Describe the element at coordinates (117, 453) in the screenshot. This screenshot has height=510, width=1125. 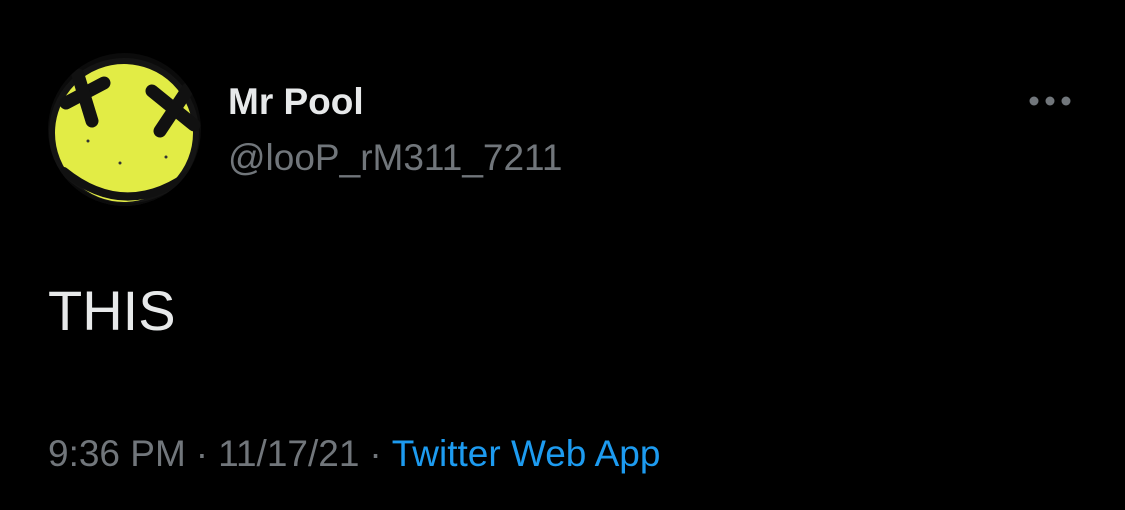
I see `tweet-time: 9:36 PM` at that location.